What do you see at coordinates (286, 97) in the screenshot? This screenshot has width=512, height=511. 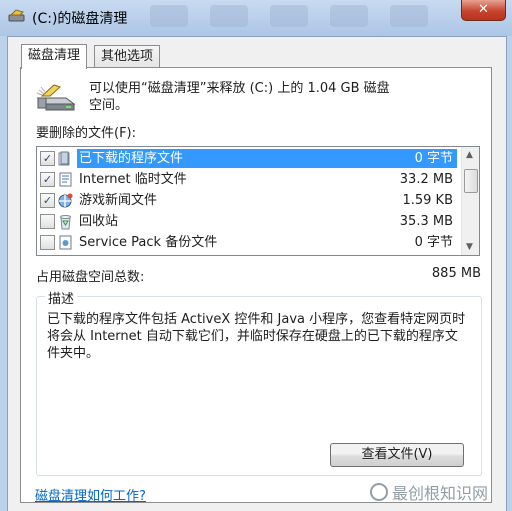 I see `intro-text: 可以使用“磁盘清理”来释放 (C:) 上的 1.04 GB 磁盘 空间。` at bounding box center [286, 97].